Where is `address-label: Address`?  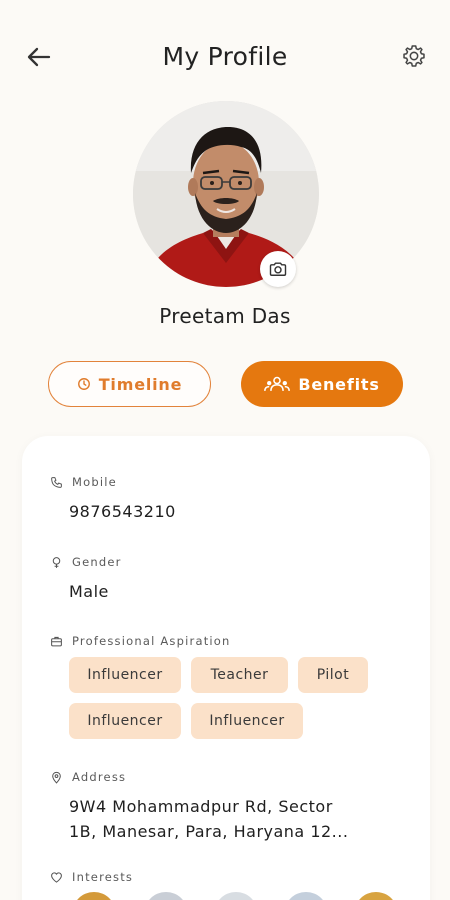
address-label: Address is located at coordinates (99, 777).